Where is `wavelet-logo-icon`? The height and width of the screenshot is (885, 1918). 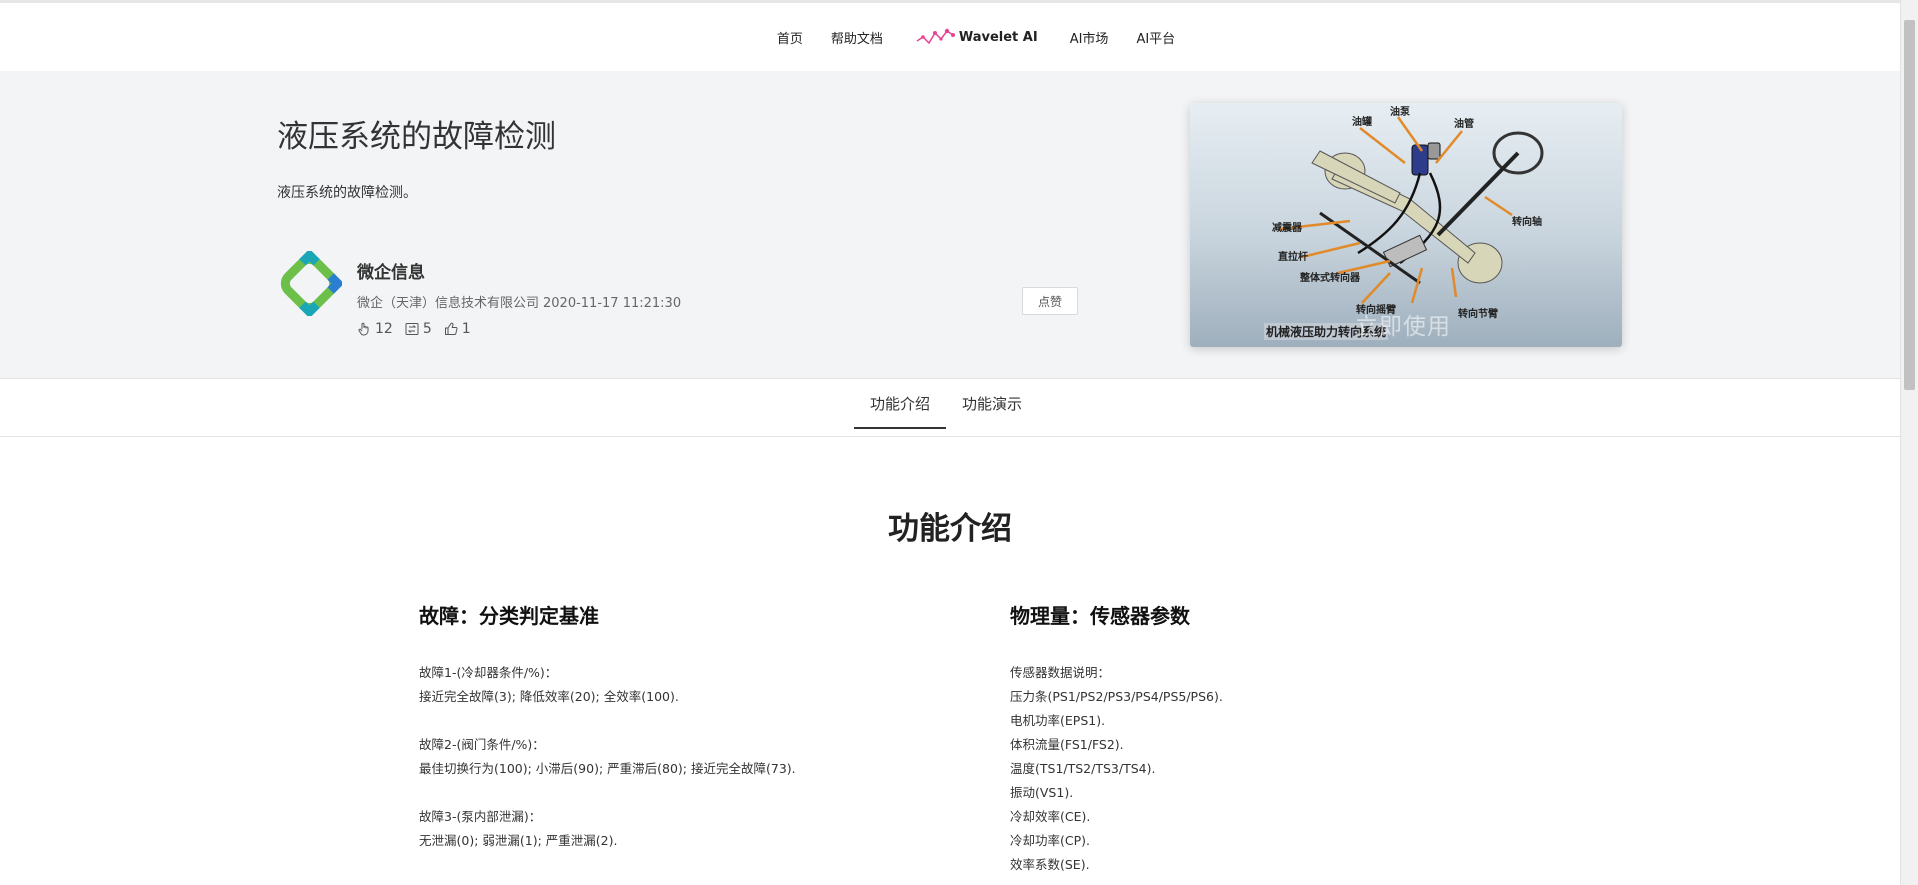
wavelet-logo-icon is located at coordinates (935, 36).